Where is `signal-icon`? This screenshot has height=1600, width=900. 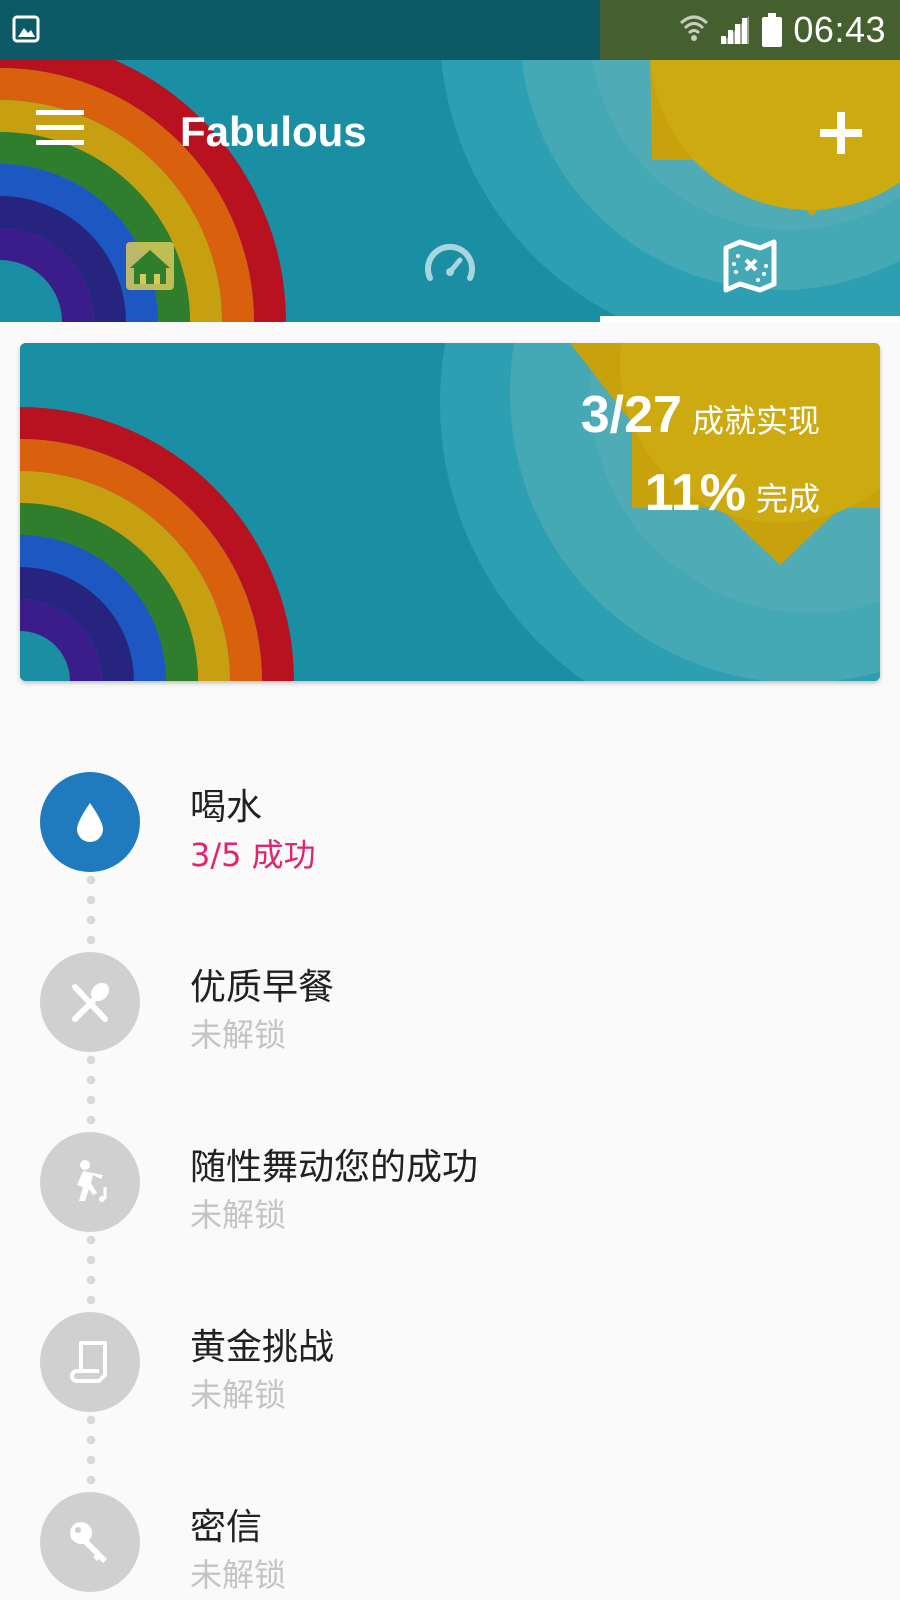
signal-icon is located at coordinates (735, 30).